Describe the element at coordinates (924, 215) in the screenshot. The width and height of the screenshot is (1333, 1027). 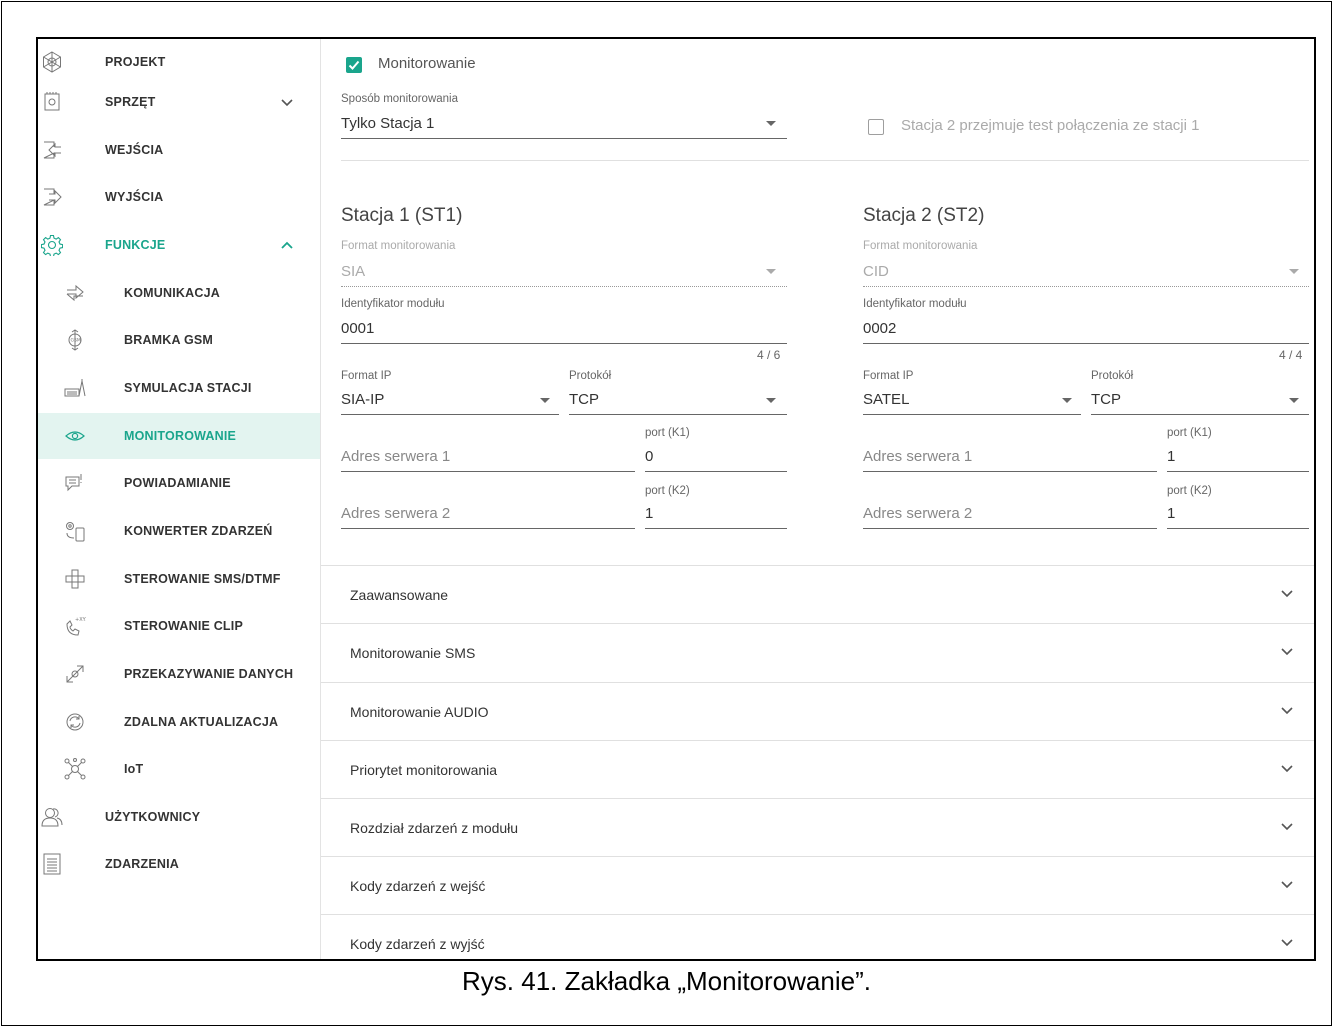
I see `station2-title: Stacja 2 (ST2)` at that location.